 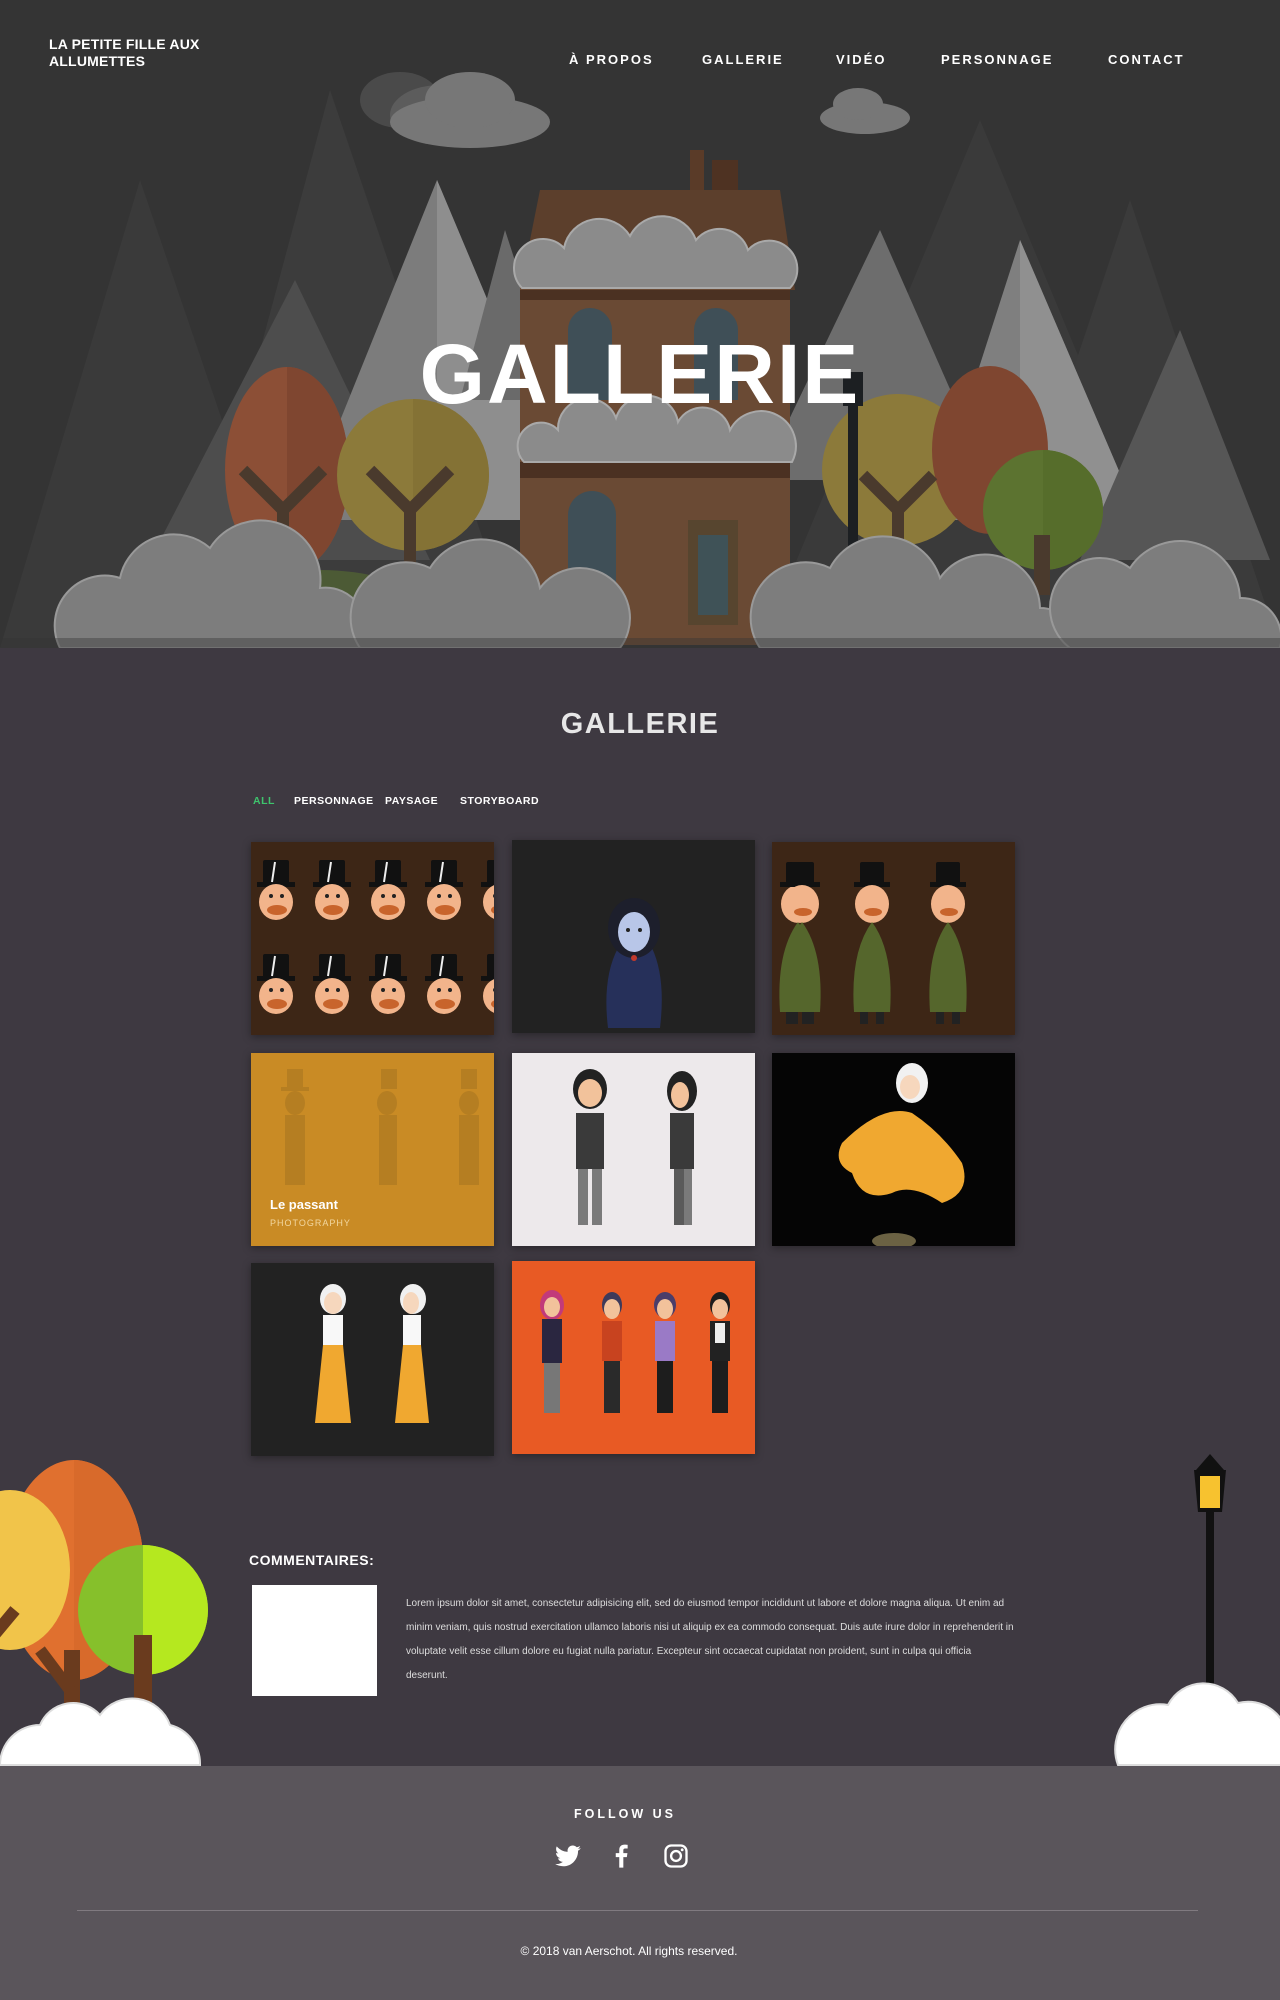 I want to click on gallery-item-lineup, so click(x=633, y=1357).